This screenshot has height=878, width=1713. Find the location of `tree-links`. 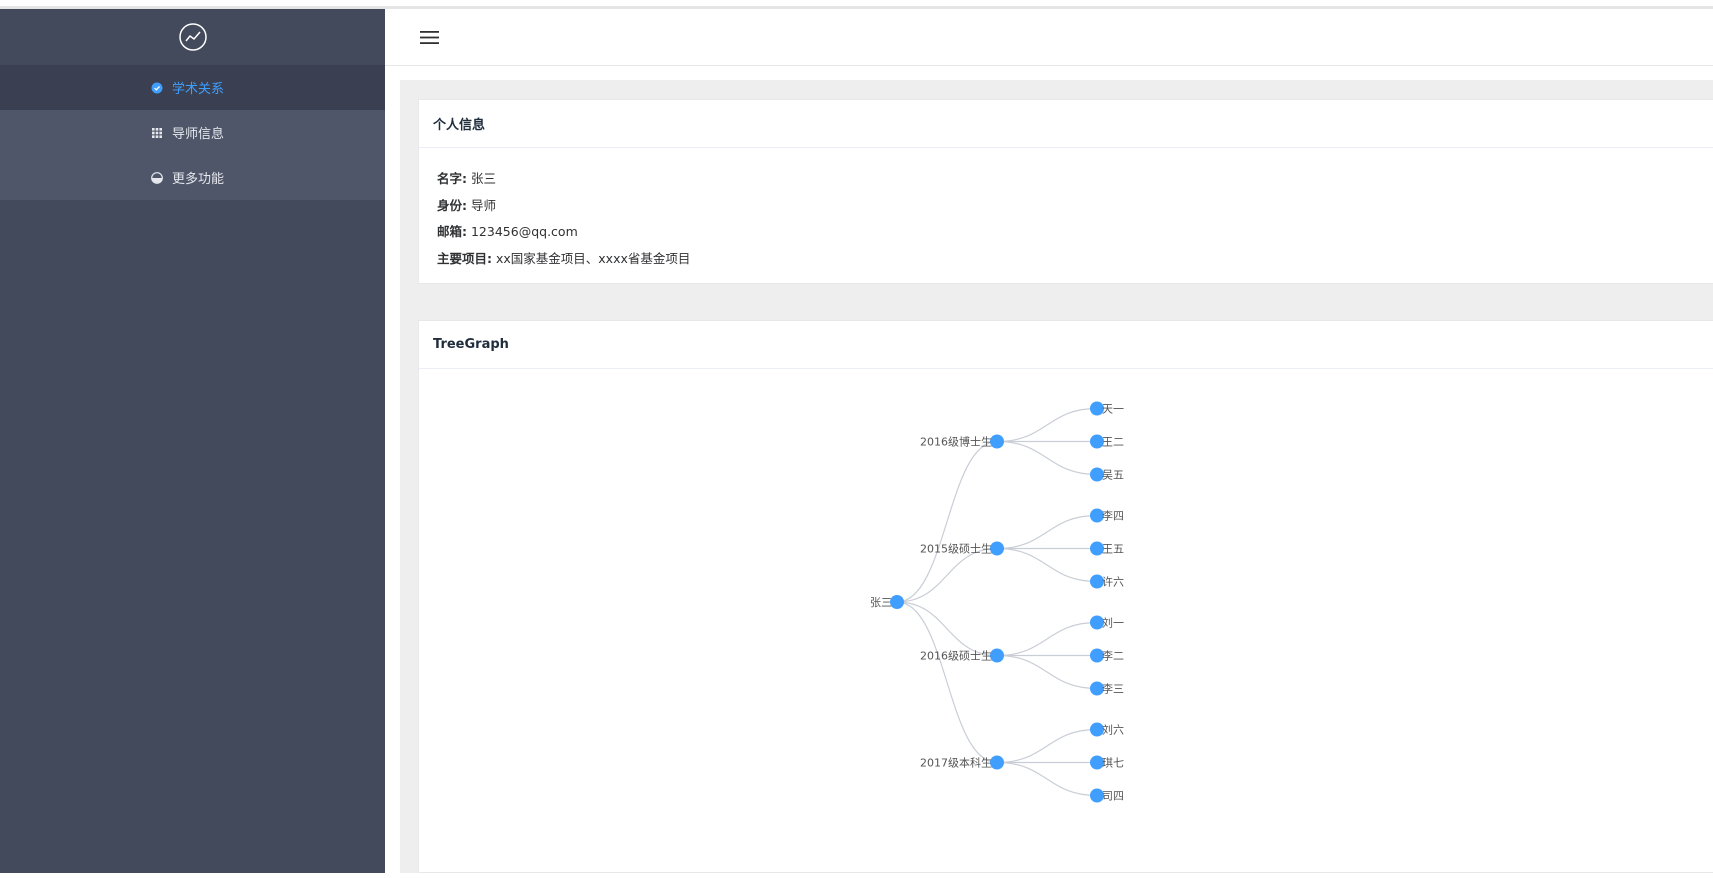

tree-links is located at coordinates (997, 602).